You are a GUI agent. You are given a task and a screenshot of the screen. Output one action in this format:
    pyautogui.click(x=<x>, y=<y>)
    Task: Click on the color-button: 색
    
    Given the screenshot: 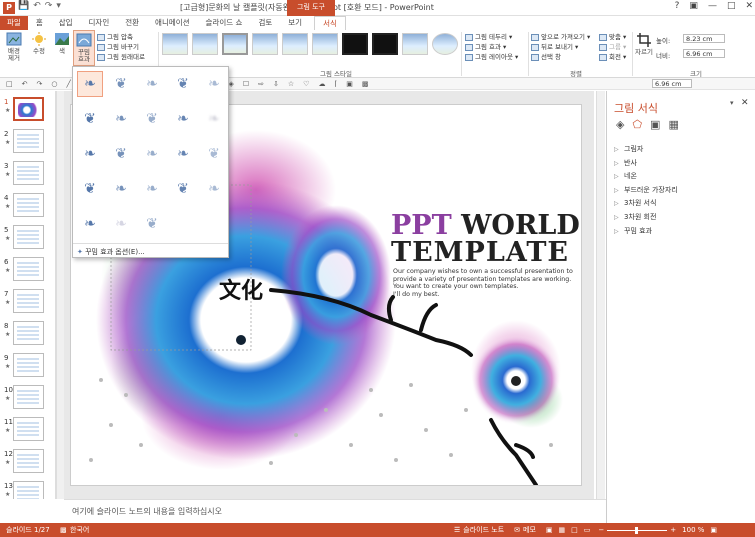 What is the action you would take?
    pyautogui.click(x=62, y=43)
    